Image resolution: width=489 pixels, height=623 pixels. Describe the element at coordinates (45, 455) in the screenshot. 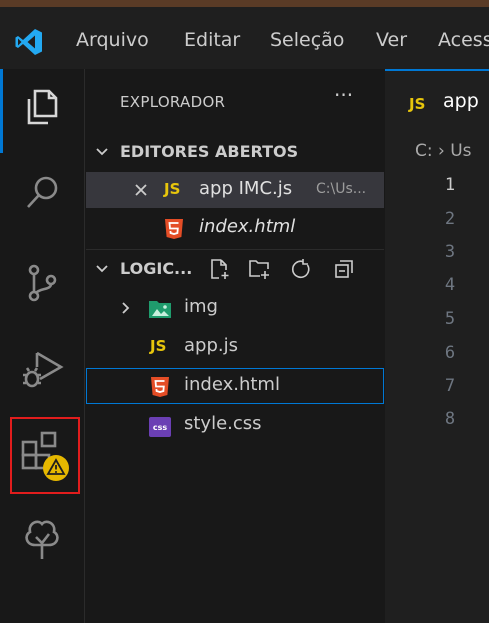

I see `extensions-highlight` at that location.